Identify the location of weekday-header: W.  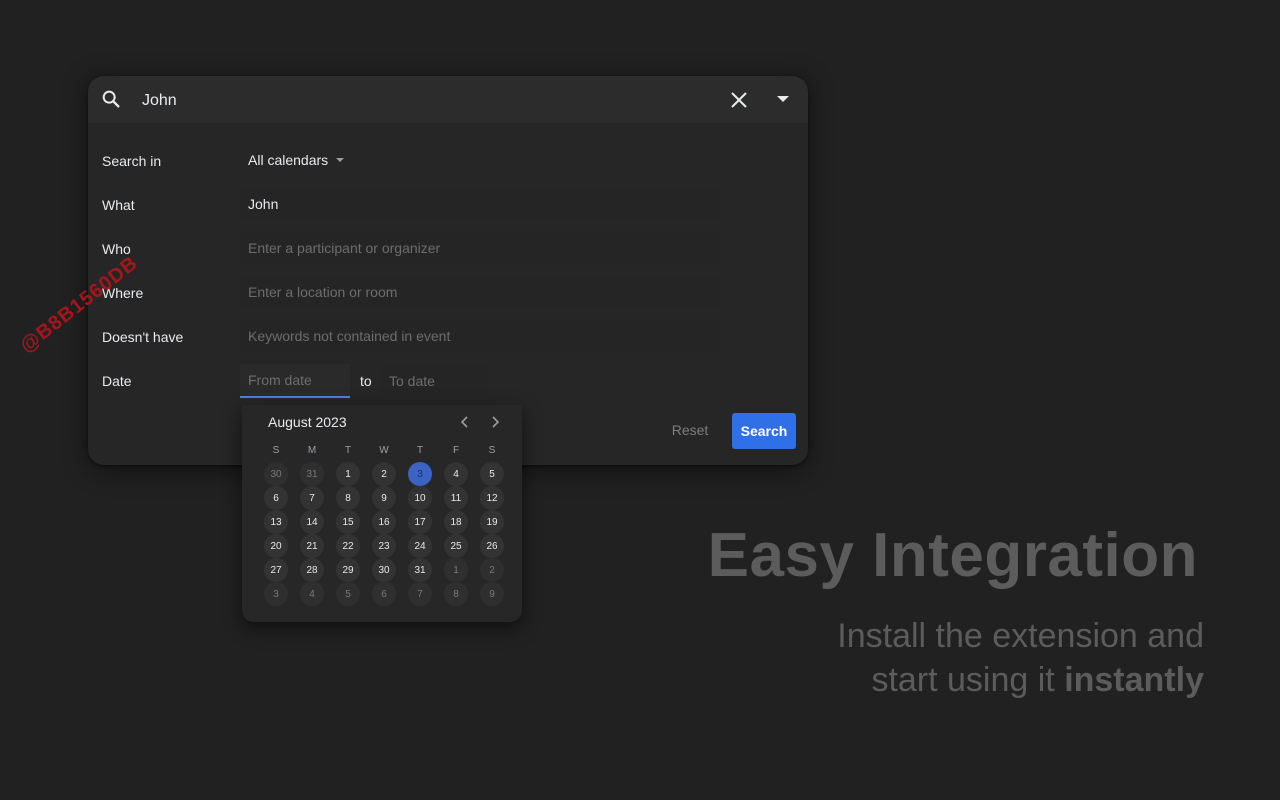
(384, 450).